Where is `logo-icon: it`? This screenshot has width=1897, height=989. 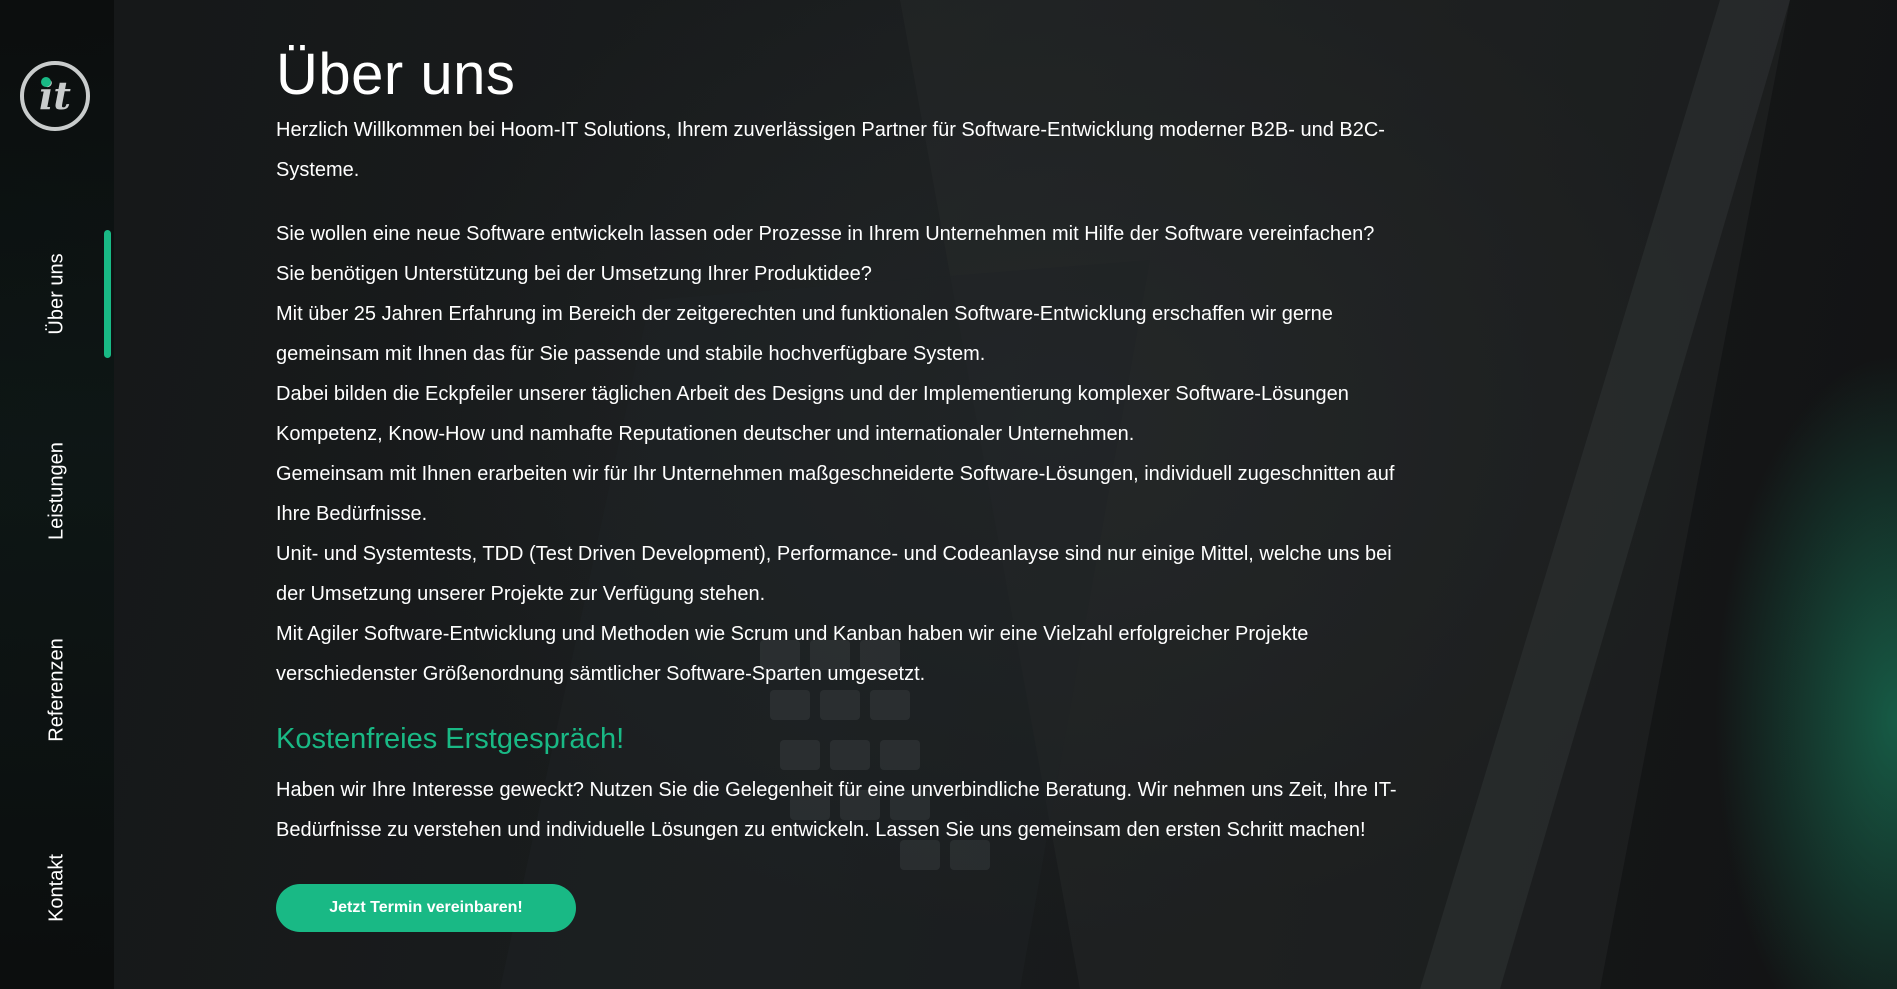
logo-icon: it is located at coordinates (55, 96).